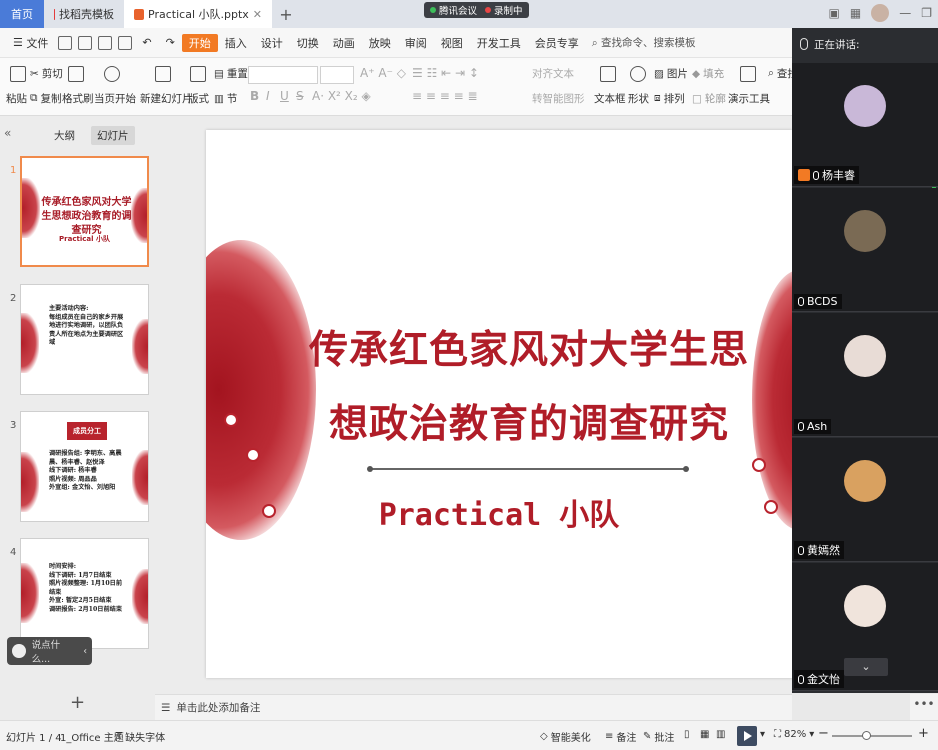 This screenshot has width=938, height=750. Describe the element at coordinates (283, 75) in the screenshot. I see `font-family-combo` at that location.